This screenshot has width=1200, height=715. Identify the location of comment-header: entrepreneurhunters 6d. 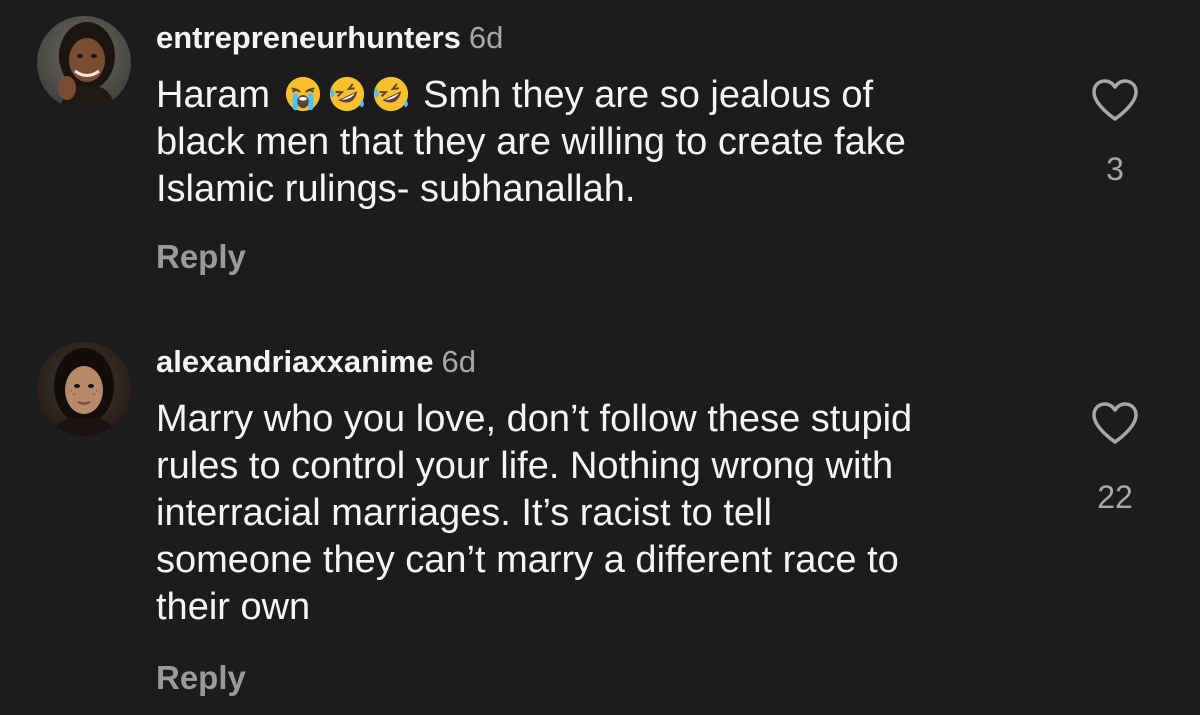
(329, 38).